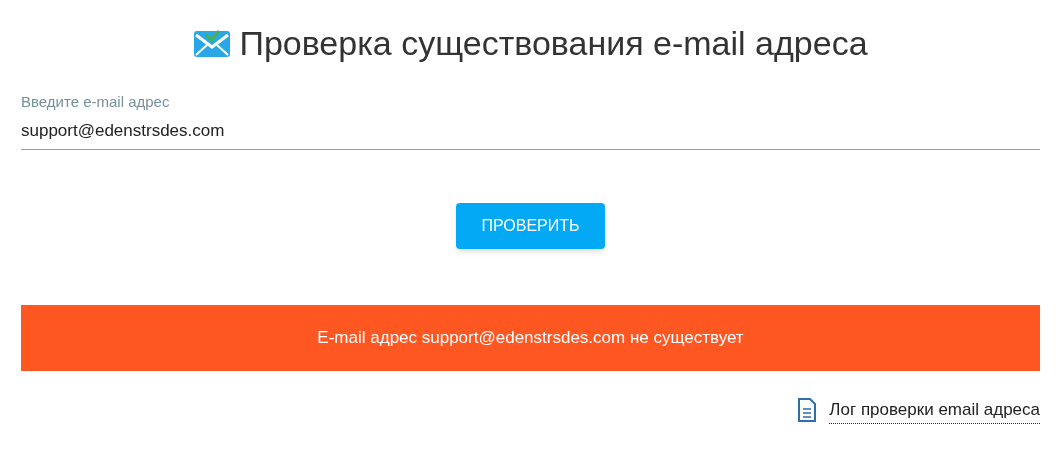  What do you see at coordinates (934, 410) in the screenshot?
I see `log-link: Лог проверки email адреса` at bounding box center [934, 410].